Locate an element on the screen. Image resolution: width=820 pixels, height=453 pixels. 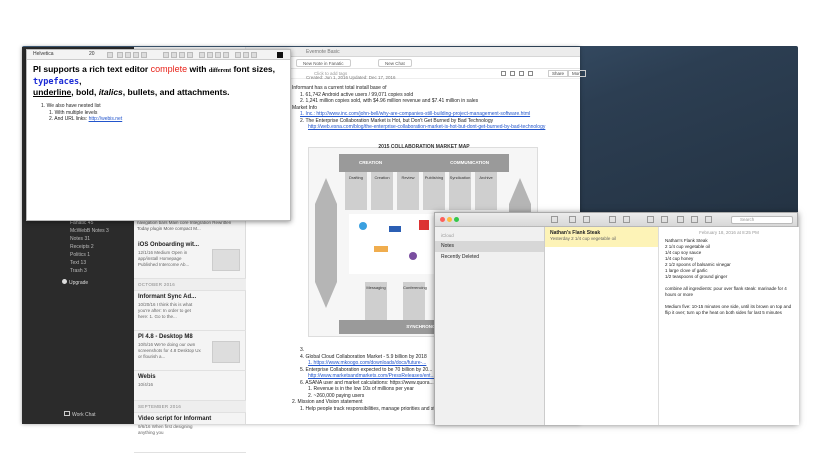
note-thumbnail is located at coordinates (226, 260).